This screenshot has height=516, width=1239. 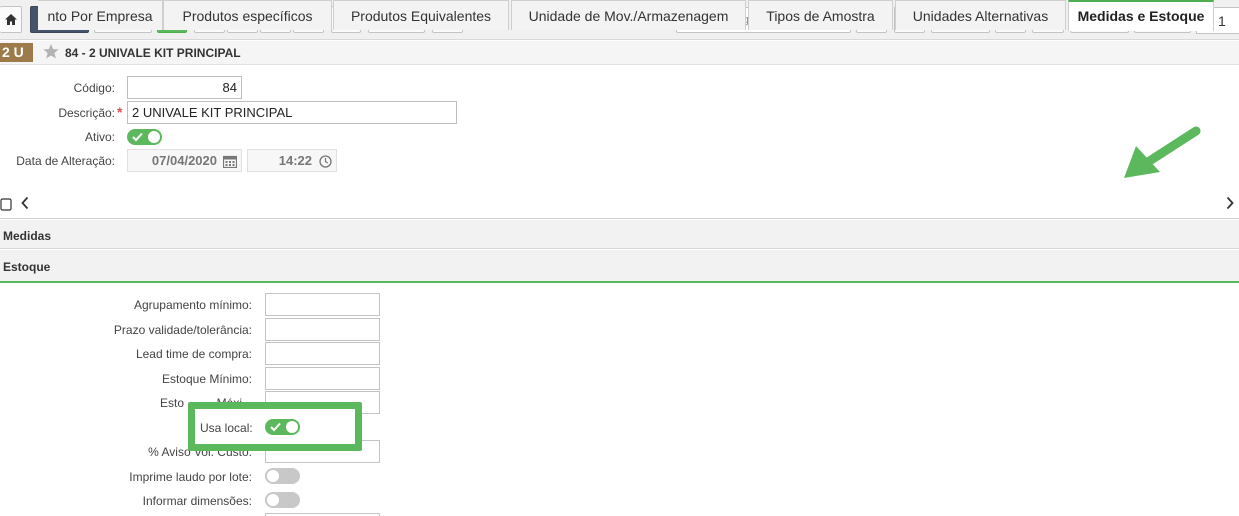 What do you see at coordinates (322, 353) in the screenshot?
I see `lead-time-input` at bounding box center [322, 353].